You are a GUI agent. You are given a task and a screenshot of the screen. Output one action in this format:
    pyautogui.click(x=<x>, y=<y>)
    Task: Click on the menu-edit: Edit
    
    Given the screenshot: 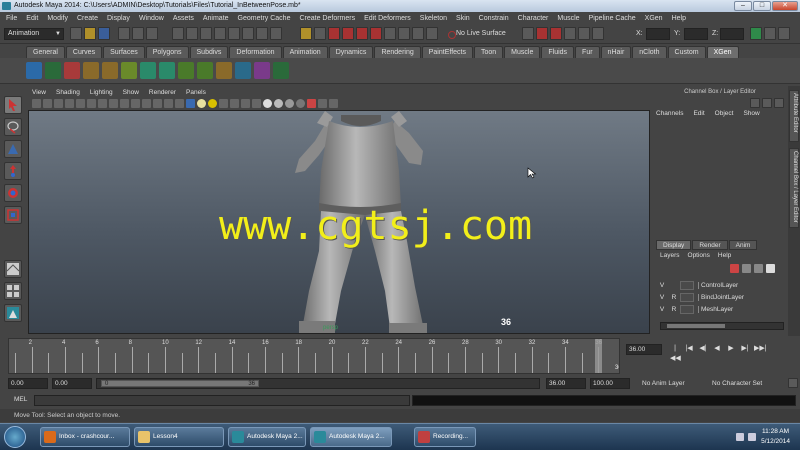 What is the action you would take?
    pyautogui.click(x=32, y=18)
    